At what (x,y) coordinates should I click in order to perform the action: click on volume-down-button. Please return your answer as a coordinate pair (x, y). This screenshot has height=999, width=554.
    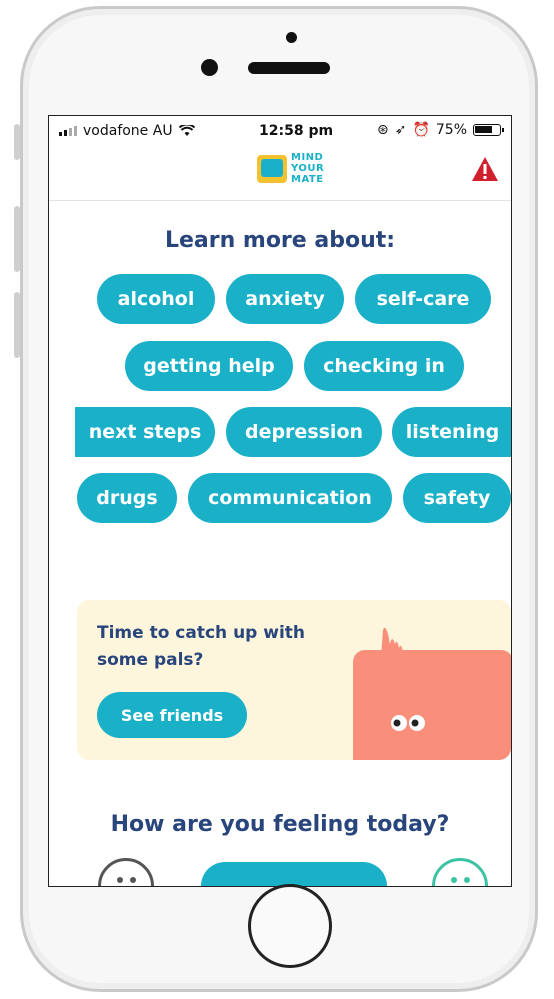
    Looking at the image, I should click on (17, 325).